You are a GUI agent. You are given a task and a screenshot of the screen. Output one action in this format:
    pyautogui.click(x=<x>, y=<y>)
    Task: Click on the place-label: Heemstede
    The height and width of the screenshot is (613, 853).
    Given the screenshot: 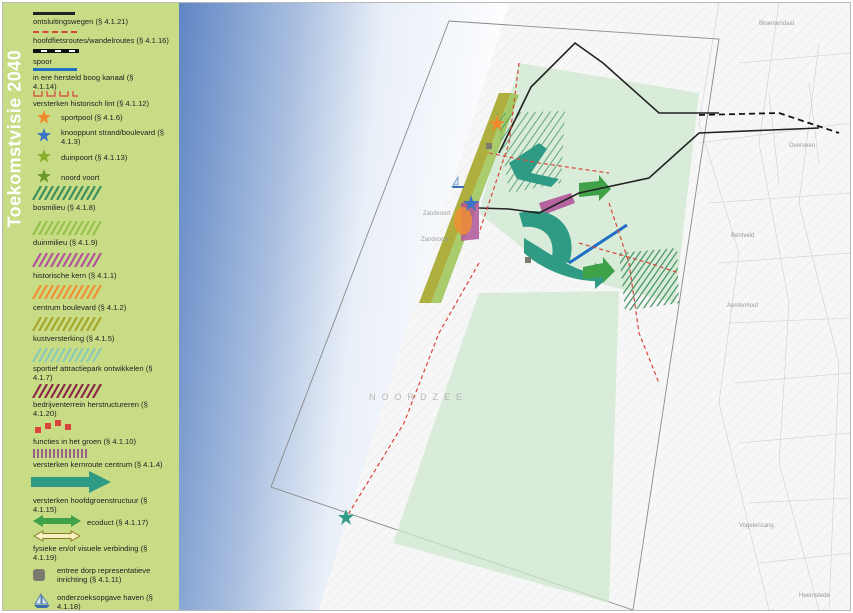 What is the action you would take?
    pyautogui.click(x=814, y=596)
    